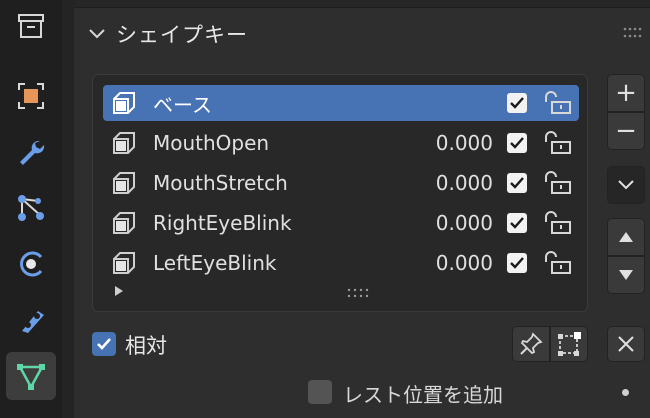  I want to click on triangle-up-icon, so click(626, 237).